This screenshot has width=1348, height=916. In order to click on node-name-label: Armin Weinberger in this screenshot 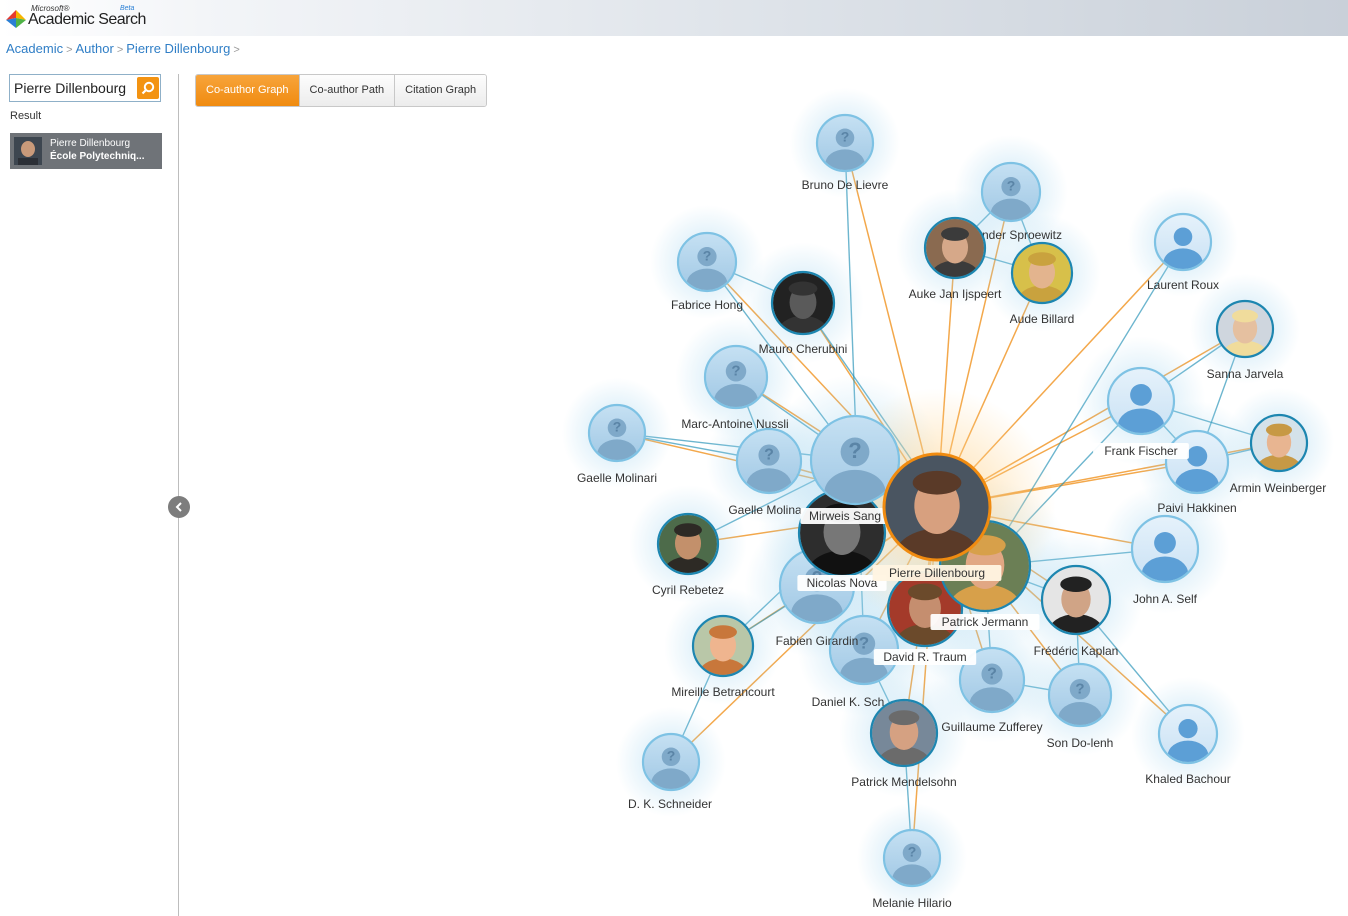, I will do `click(1278, 488)`.